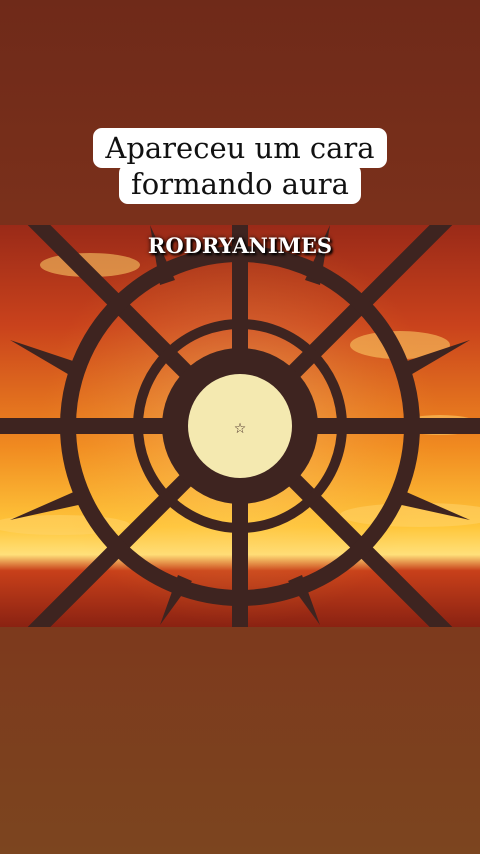 Image resolution: width=480 pixels, height=854 pixels. Describe the element at coordinates (240, 245) in the screenshot. I see `watermark: RODRYANIMES` at that location.